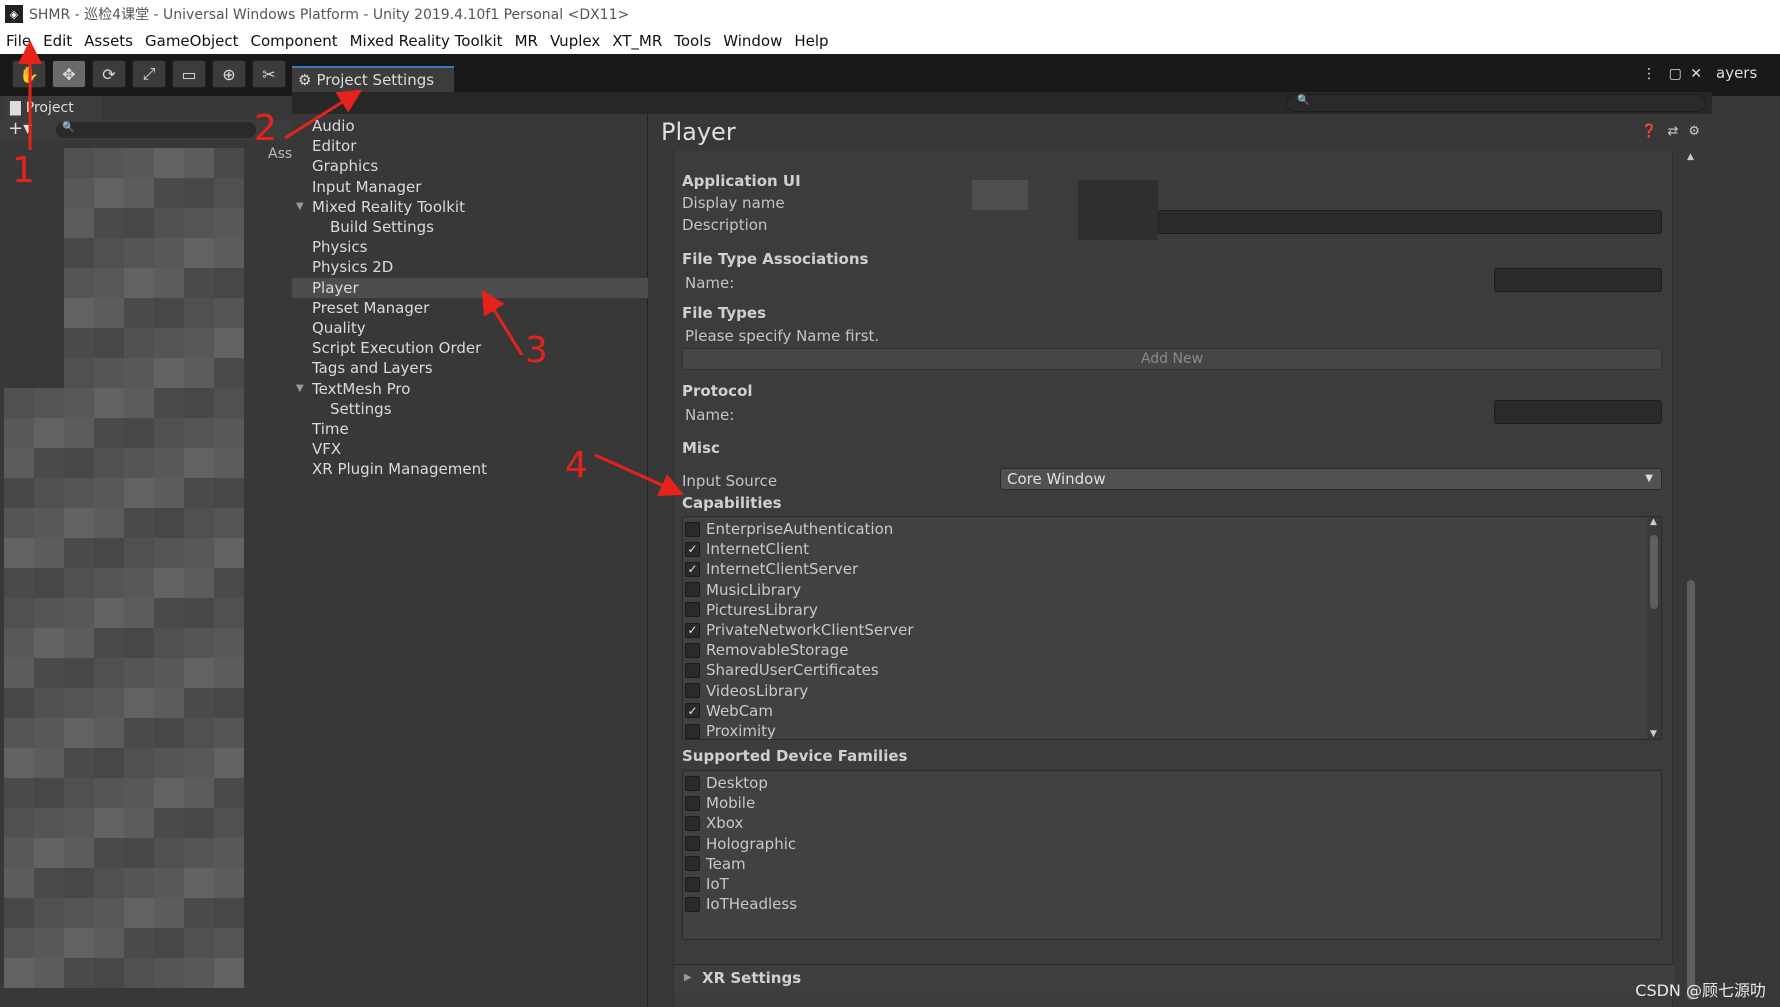 The image size is (1780, 1007). I want to click on nav-item-xr-plugin-management: XR Plugin Management, so click(399, 469).